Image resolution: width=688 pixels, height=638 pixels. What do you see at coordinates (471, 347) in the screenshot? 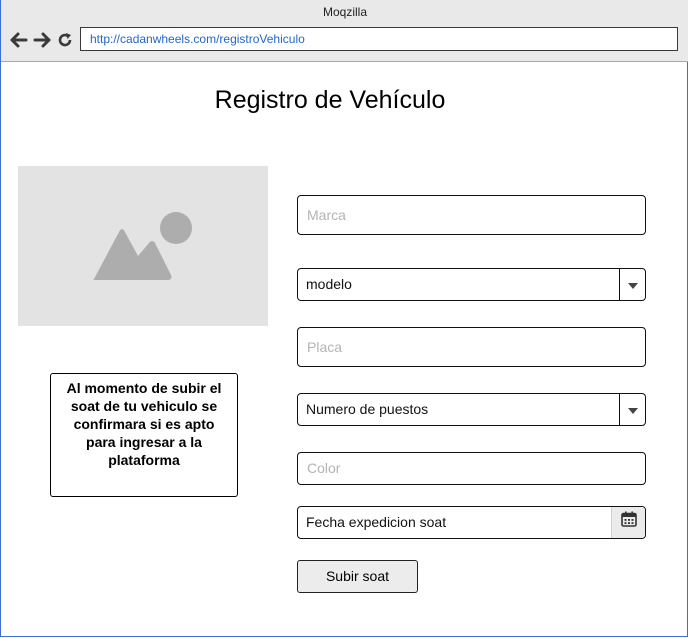
I see `placa-field: Placa` at bounding box center [471, 347].